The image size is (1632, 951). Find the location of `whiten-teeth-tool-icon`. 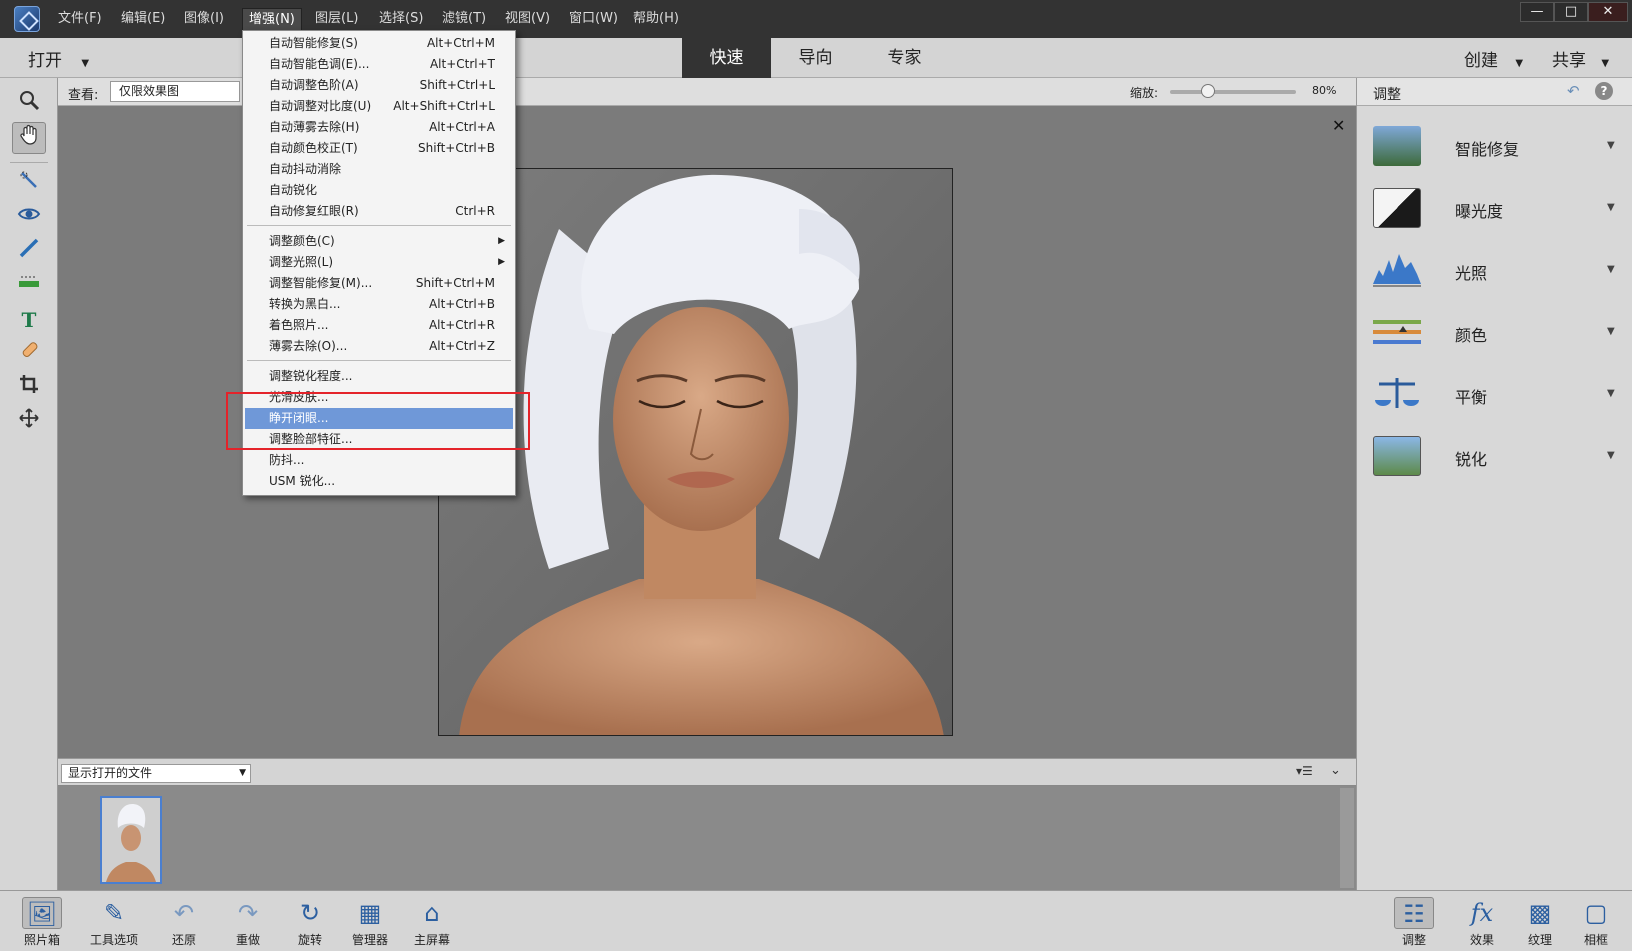

whiten-teeth-tool-icon is located at coordinates (29, 252).